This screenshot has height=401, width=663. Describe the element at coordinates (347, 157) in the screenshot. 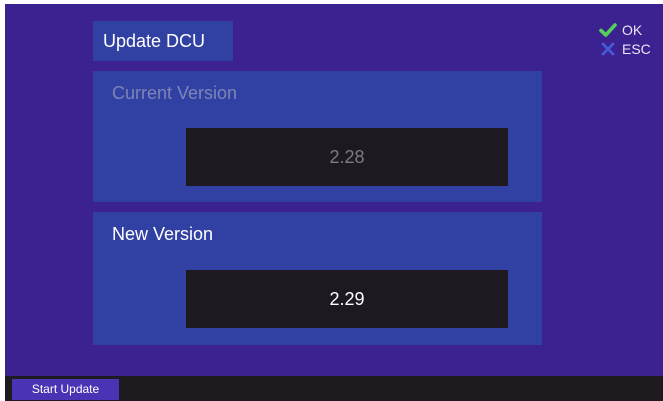

I see `current-version-value: 2.28` at that location.